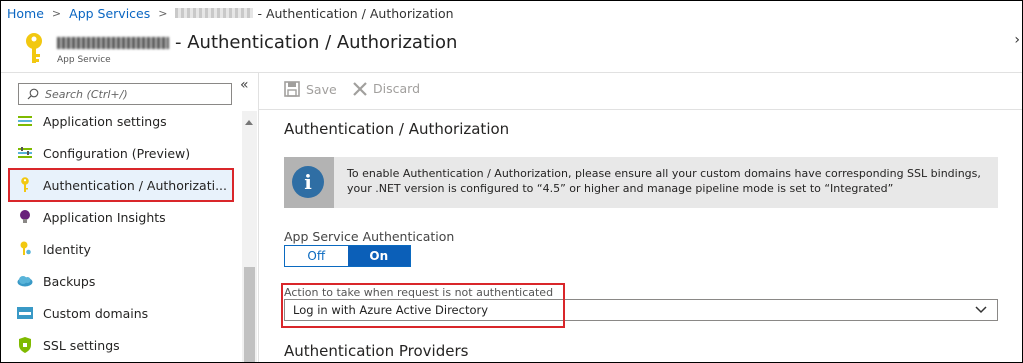  Describe the element at coordinates (369, 236) in the screenshot. I see `app-service-auth-label: App Service Authentication` at that location.